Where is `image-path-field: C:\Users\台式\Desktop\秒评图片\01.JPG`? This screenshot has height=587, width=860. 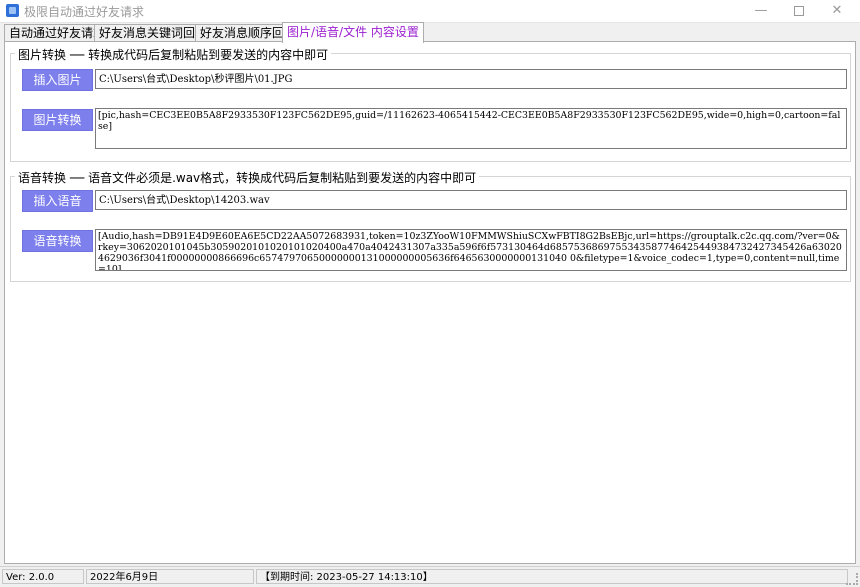
image-path-field: C:\Users\台式\Desktop\秒评图片\01.JPG is located at coordinates (471, 79).